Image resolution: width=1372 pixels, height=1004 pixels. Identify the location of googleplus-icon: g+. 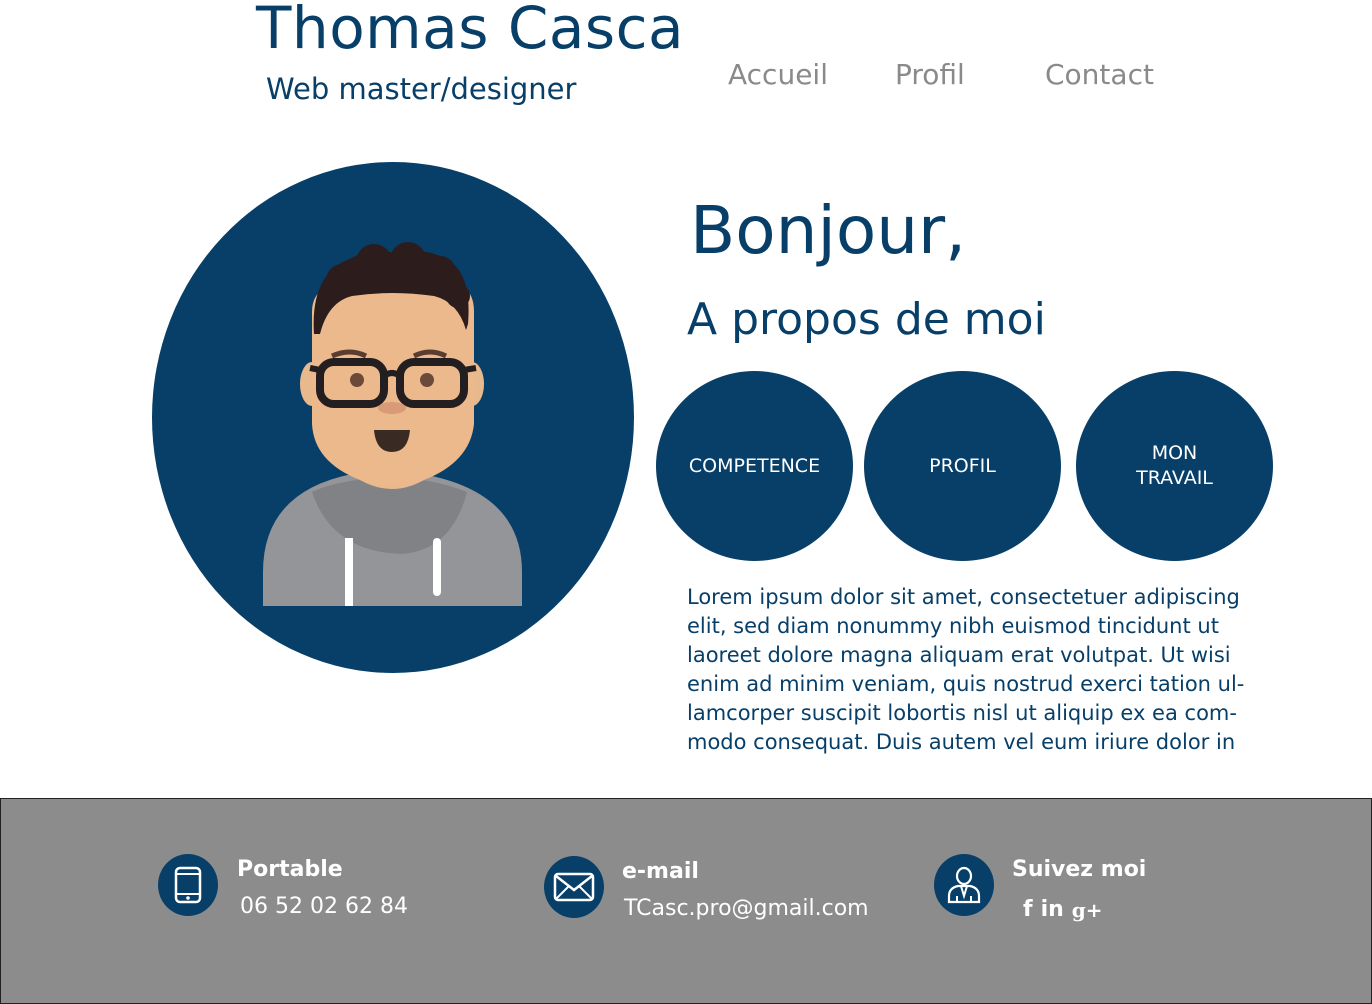
(1087, 910).